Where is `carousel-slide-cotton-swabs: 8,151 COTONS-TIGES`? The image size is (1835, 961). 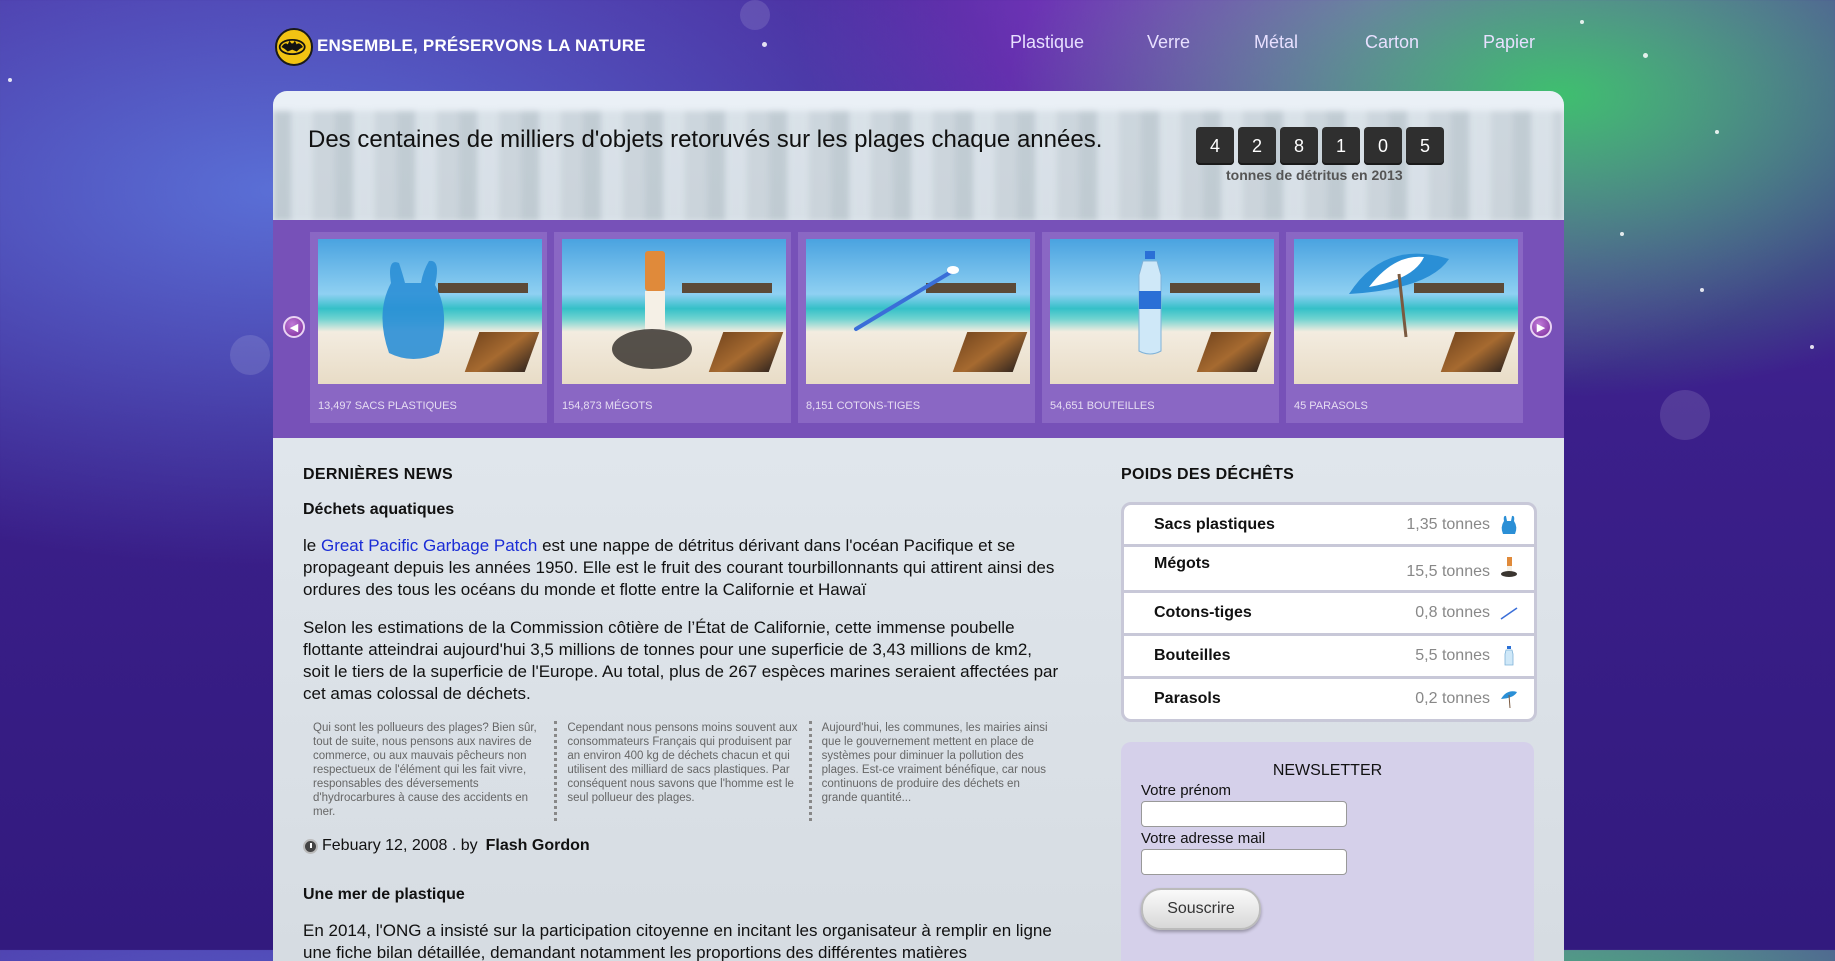 carousel-slide-cotton-swabs: 8,151 COTONS-TIGES is located at coordinates (916, 327).